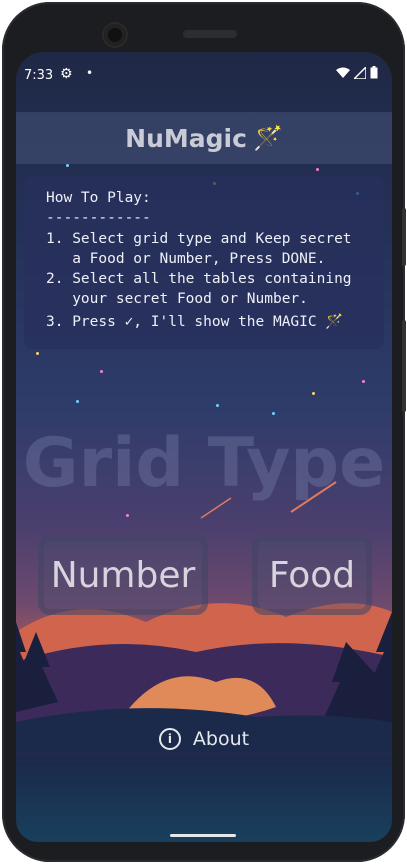 Image resolution: width=407 pixels, height=864 pixels. What do you see at coordinates (186, 138) in the screenshot?
I see `app-title: NuMagic` at bounding box center [186, 138].